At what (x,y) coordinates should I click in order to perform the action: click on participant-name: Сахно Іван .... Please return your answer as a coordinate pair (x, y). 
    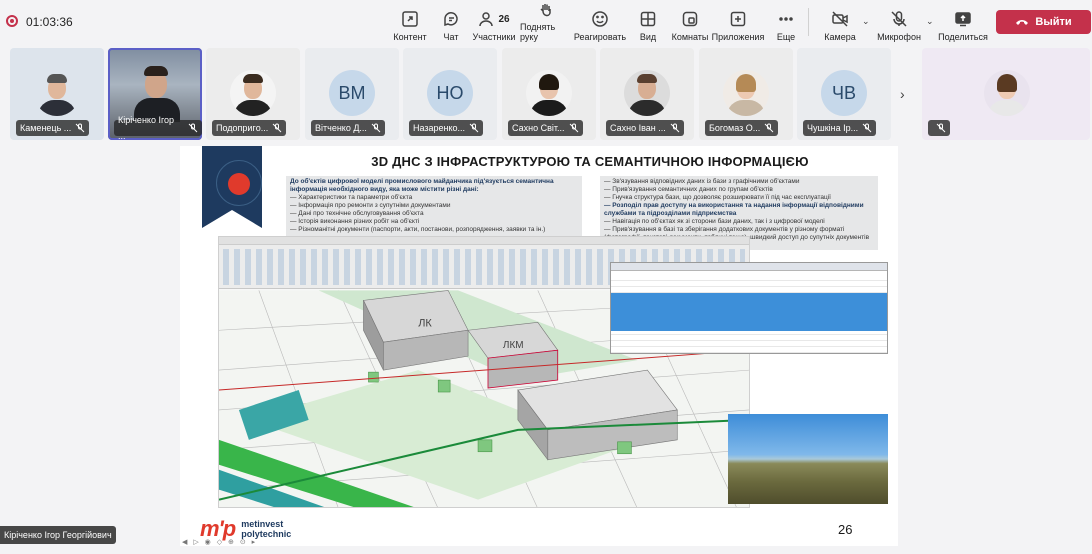
    Looking at the image, I should click on (645, 128).